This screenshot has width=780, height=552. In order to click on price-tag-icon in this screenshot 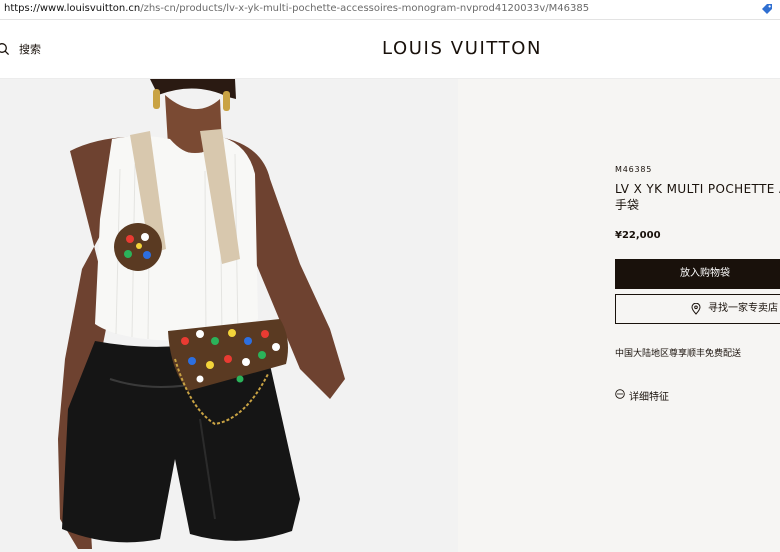, I will do `click(767, 9)`.